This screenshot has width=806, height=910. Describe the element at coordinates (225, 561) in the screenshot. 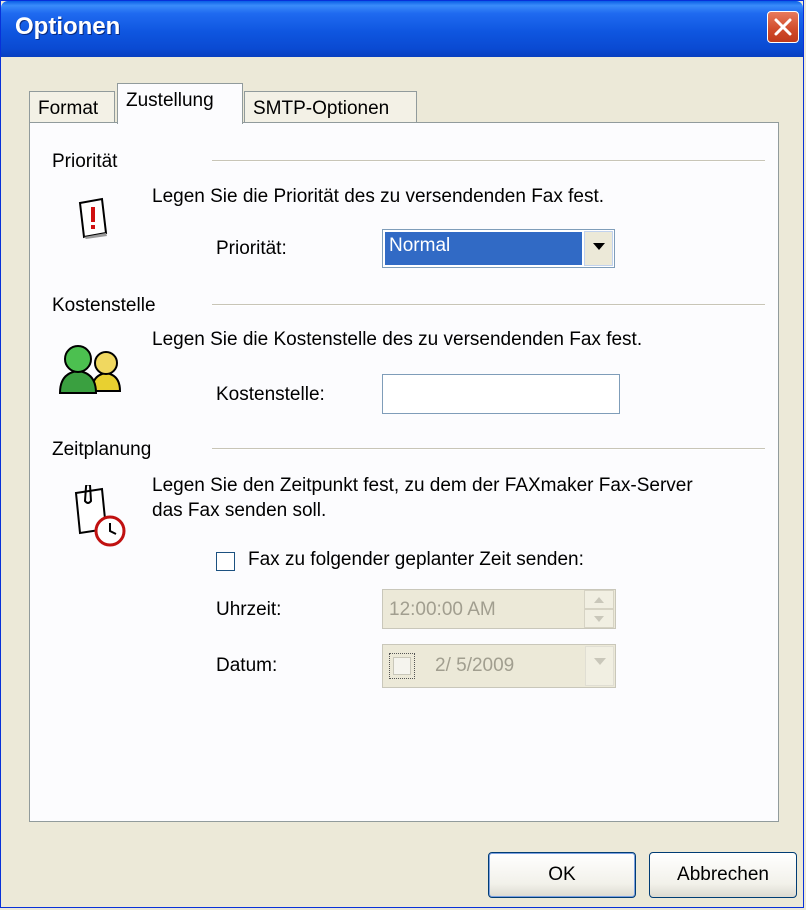

I see `schedule-checkbox` at that location.